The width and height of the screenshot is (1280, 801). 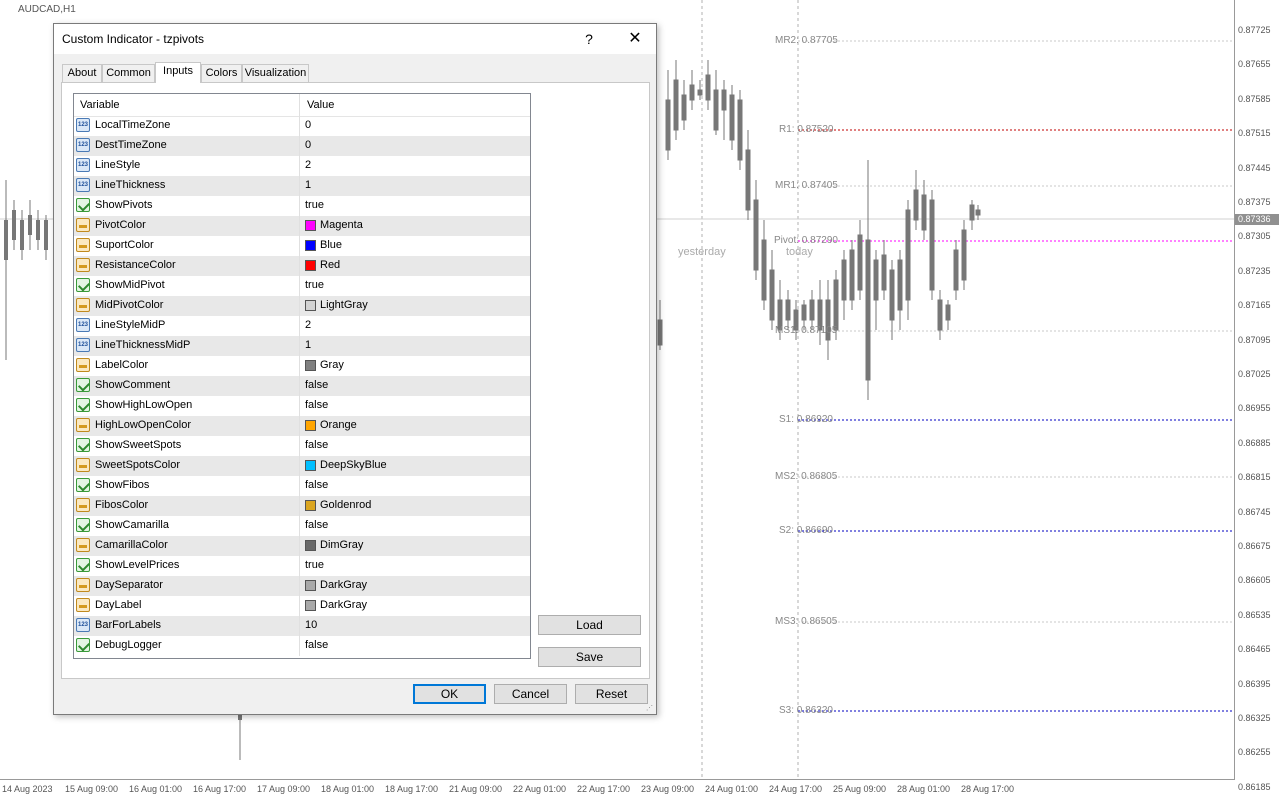 I want to click on input-row: LineThickness 1, so click(x=302, y=186).